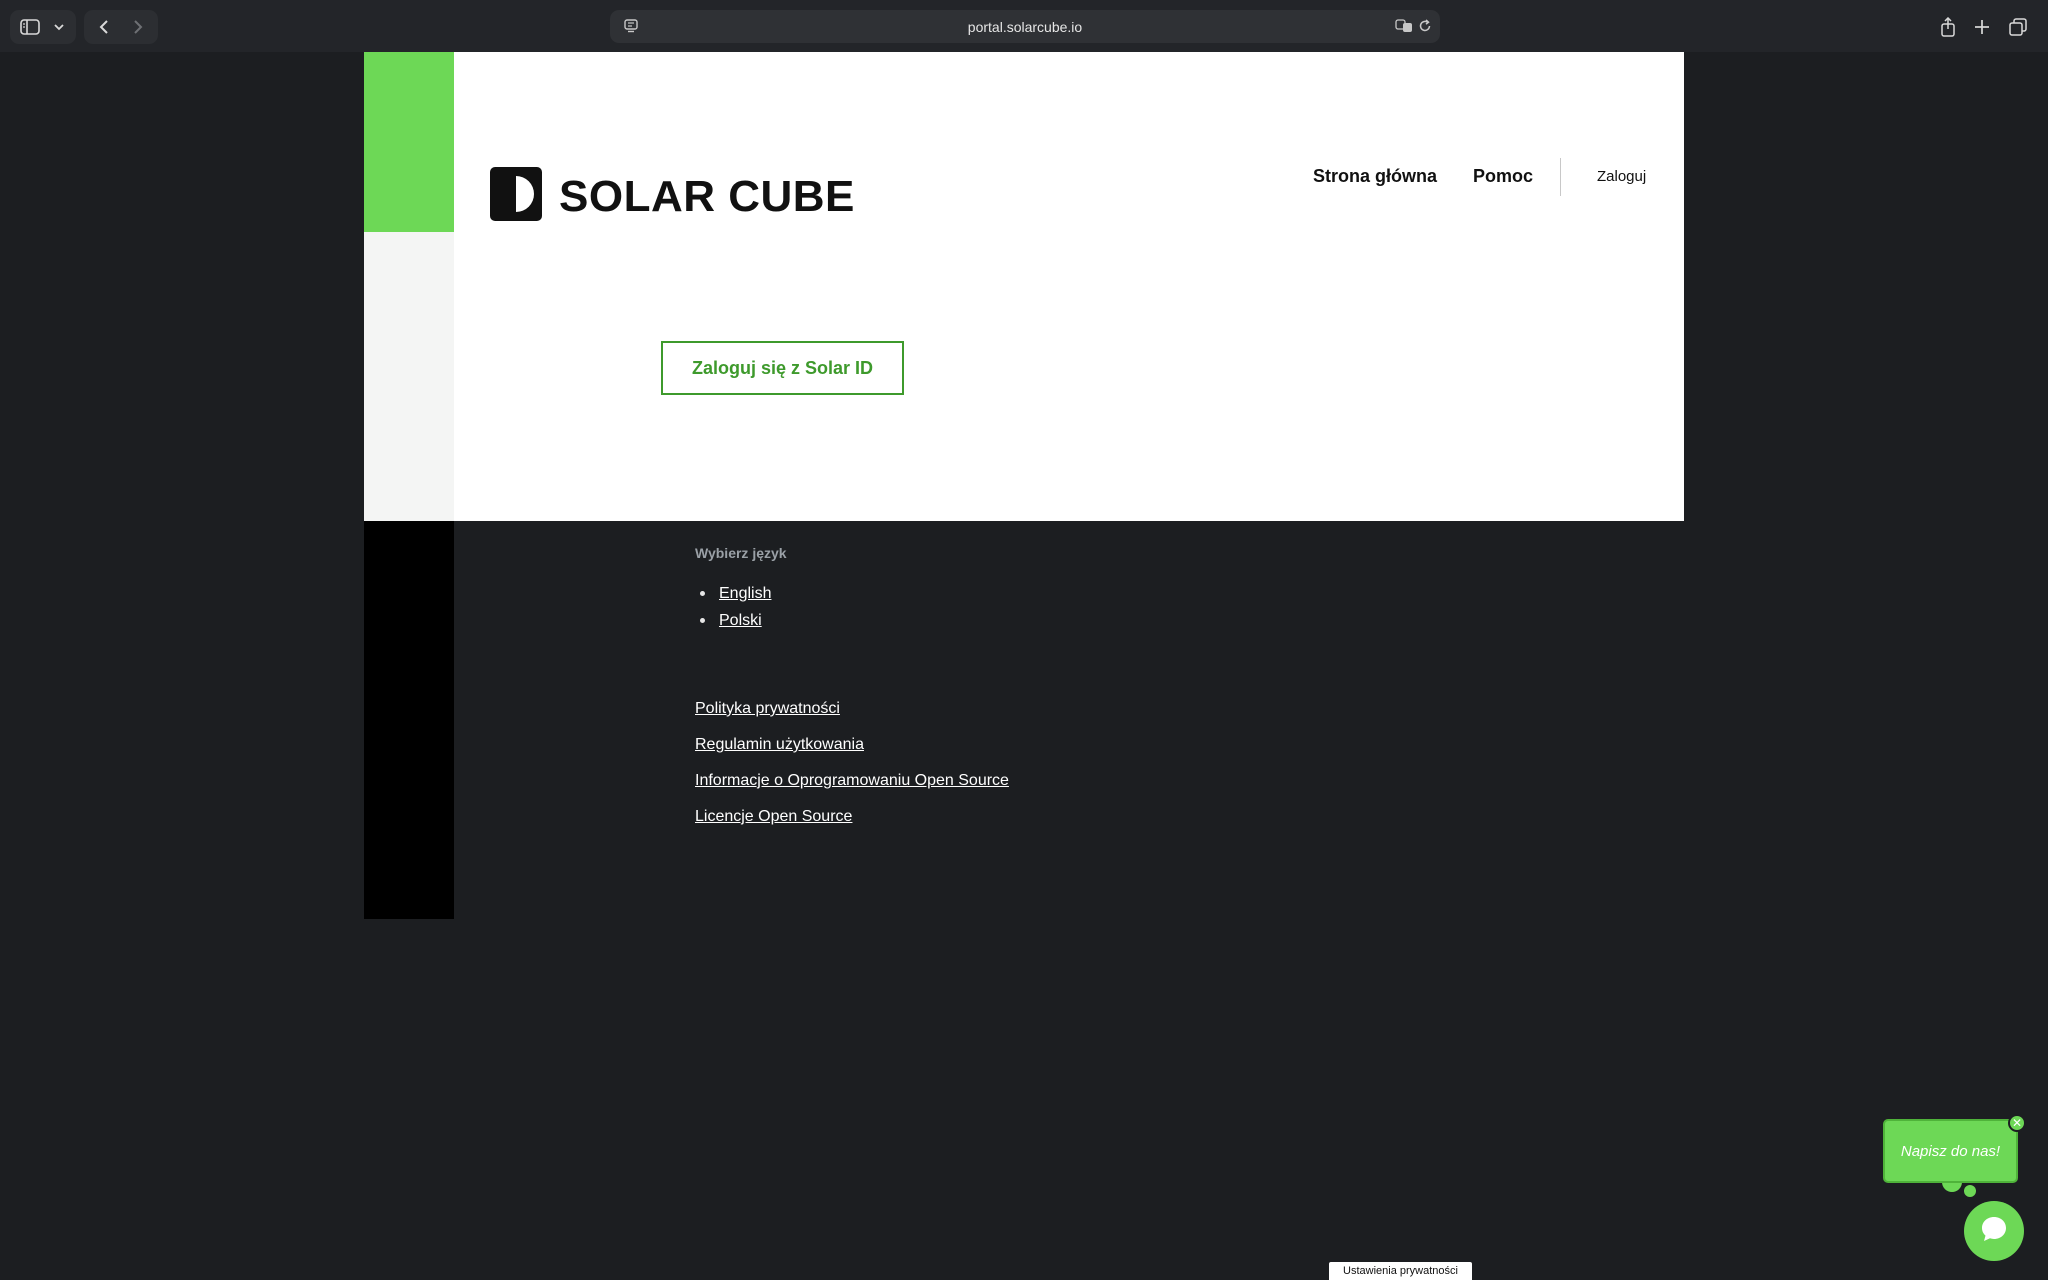 The height and width of the screenshot is (1280, 2048). I want to click on black-accent, so click(409, 720).